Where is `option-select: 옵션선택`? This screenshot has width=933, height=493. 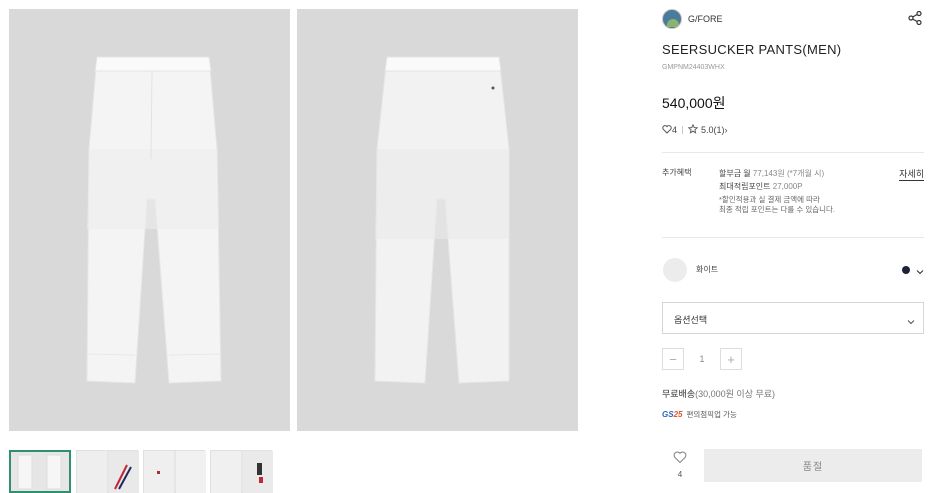
option-select: 옵션선택 is located at coordinates (793, 318).